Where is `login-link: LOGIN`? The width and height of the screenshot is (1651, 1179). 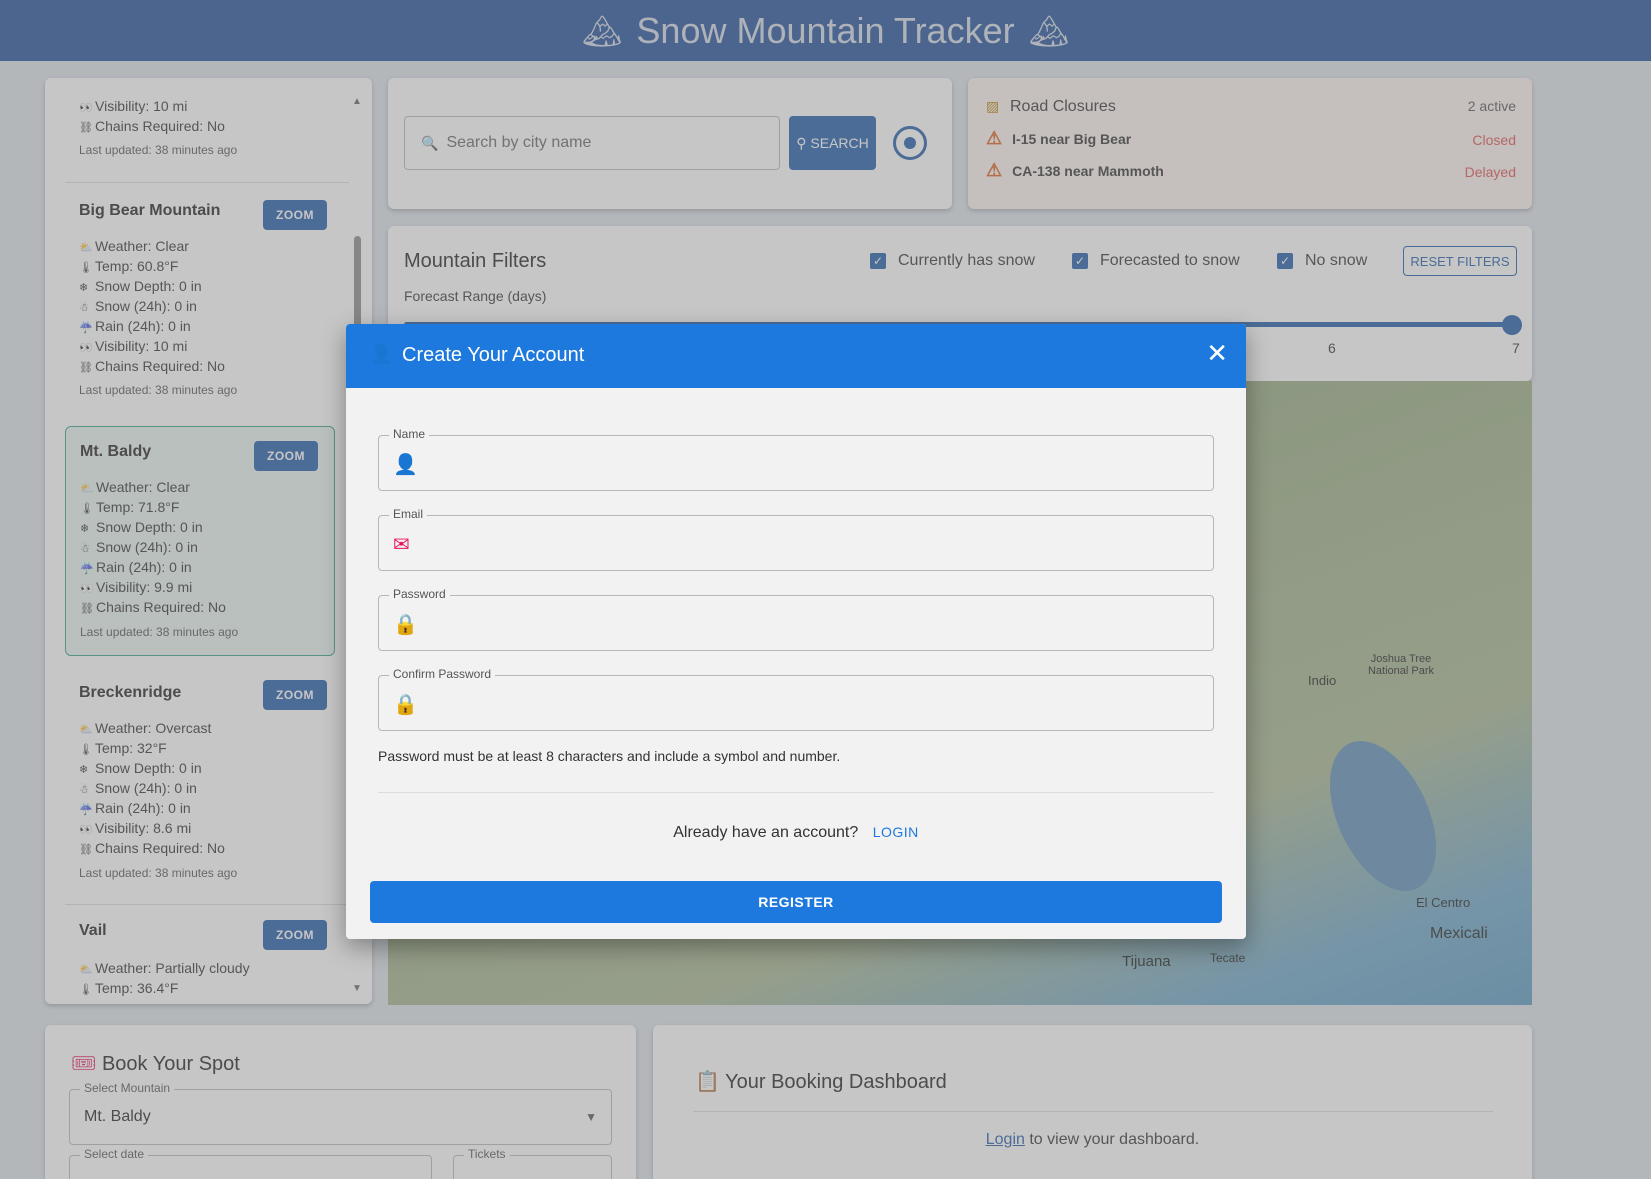 login-link: LOGIN is located at coordinates (896, 832).